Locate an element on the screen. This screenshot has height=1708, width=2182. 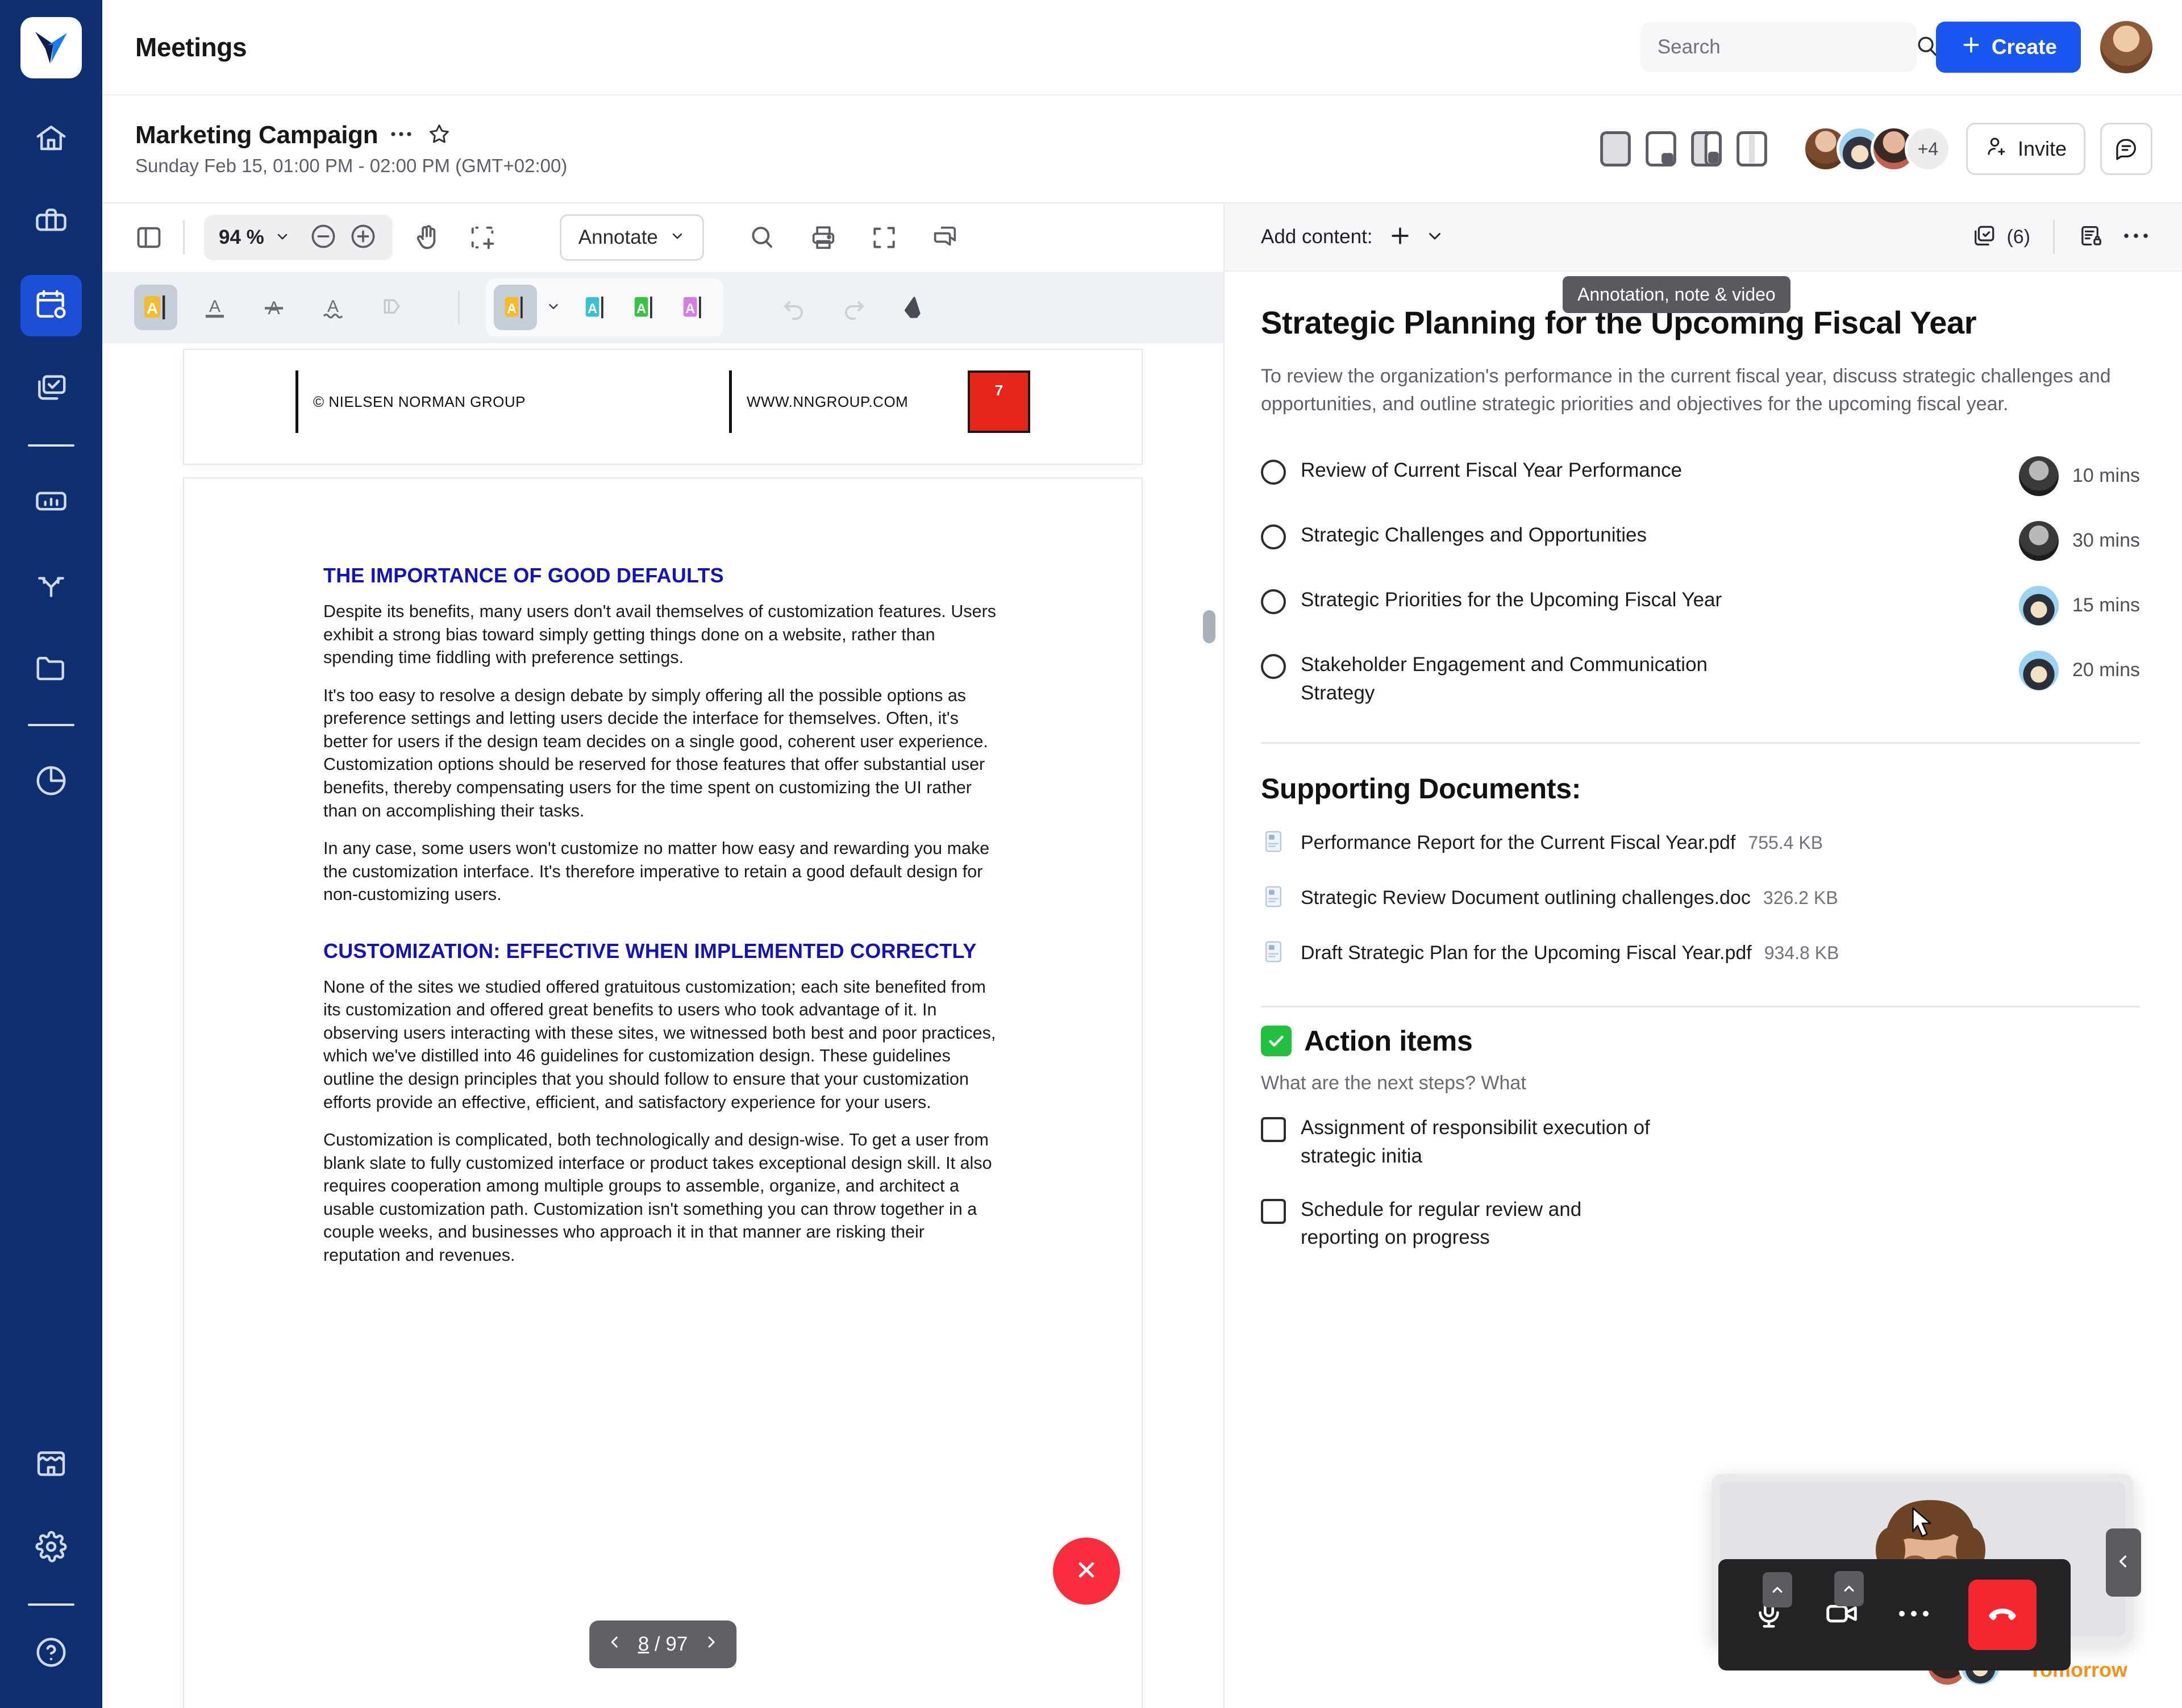
app-logo is located at coordinates (51, 48).